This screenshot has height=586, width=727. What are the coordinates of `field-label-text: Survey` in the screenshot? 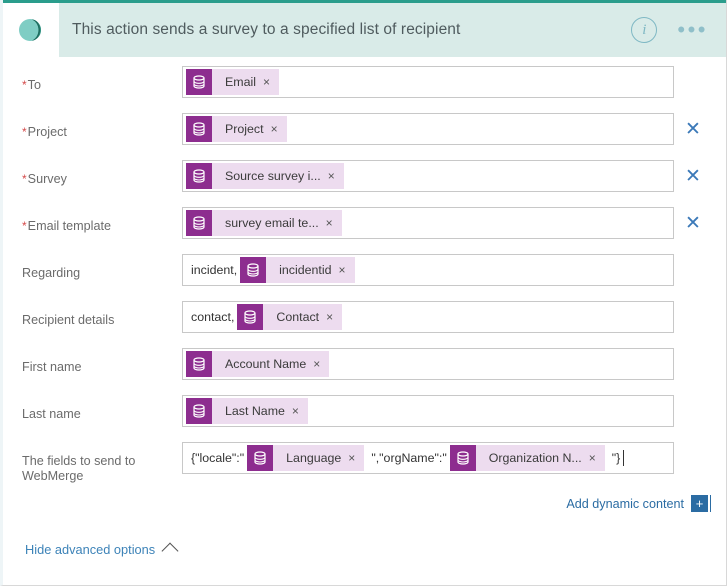 It's located at (47, 179).